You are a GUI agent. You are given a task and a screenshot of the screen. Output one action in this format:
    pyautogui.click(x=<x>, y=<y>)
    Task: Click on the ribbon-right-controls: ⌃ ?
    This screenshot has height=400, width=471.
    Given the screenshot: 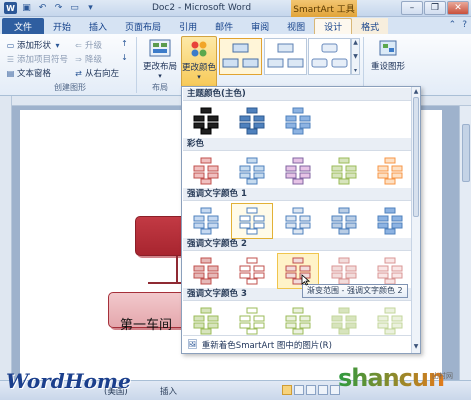 What is the action you would take?
    pyautogui.click(x=458, y=25)
    